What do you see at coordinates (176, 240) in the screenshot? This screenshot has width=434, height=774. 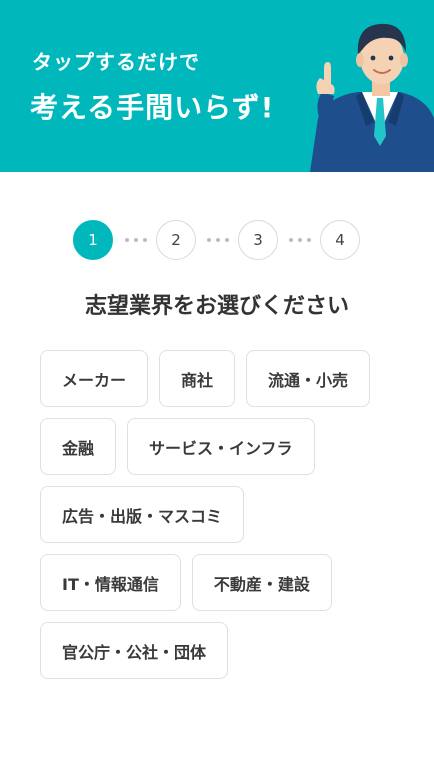 I see `step-2: 2` at bounding box center [176, 240].